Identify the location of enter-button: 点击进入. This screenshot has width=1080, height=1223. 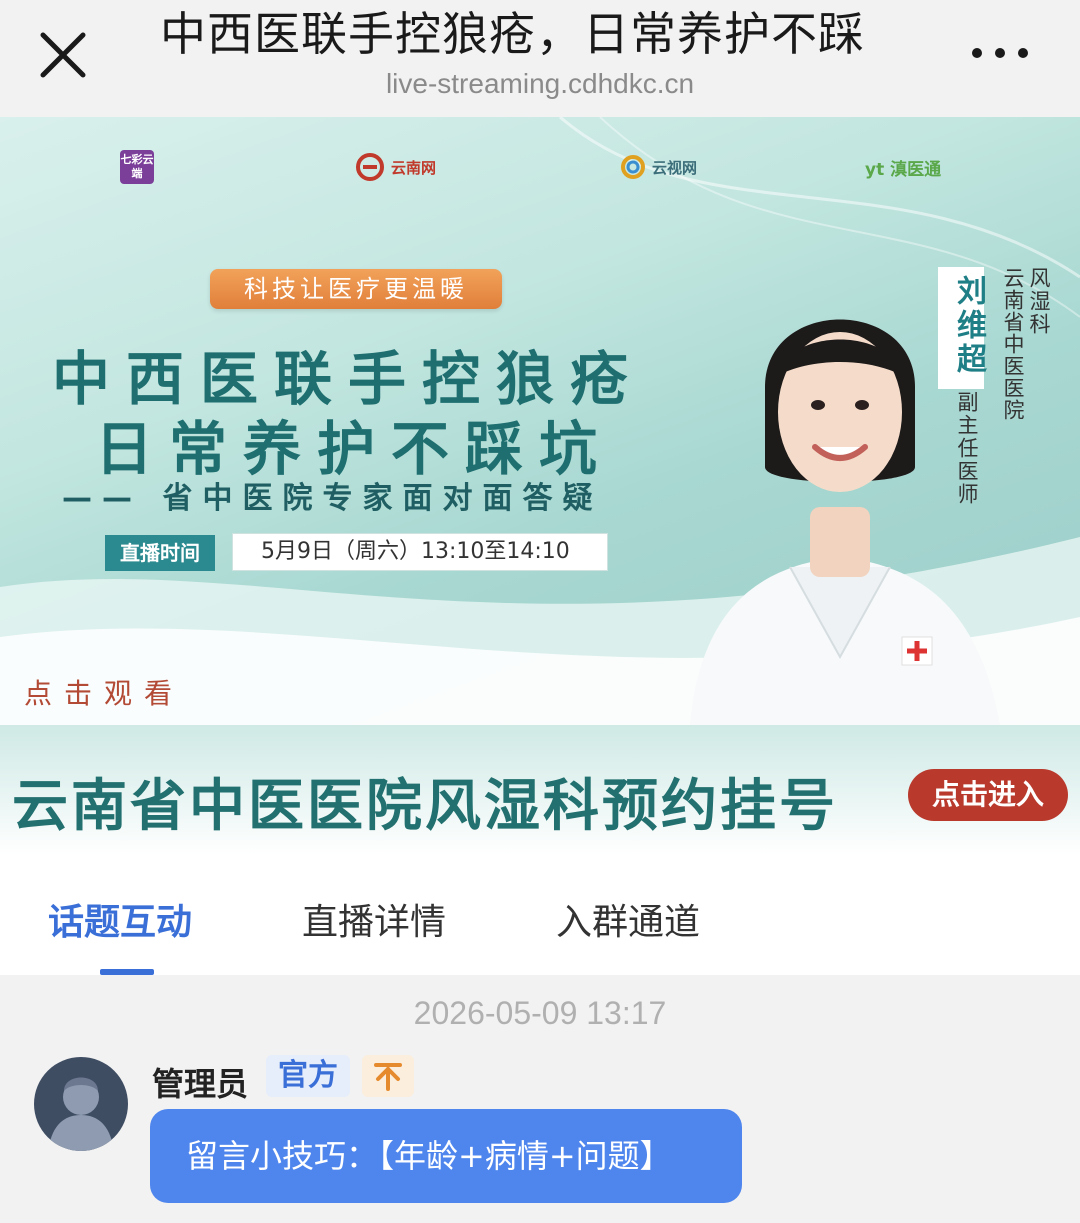
(988, 795).